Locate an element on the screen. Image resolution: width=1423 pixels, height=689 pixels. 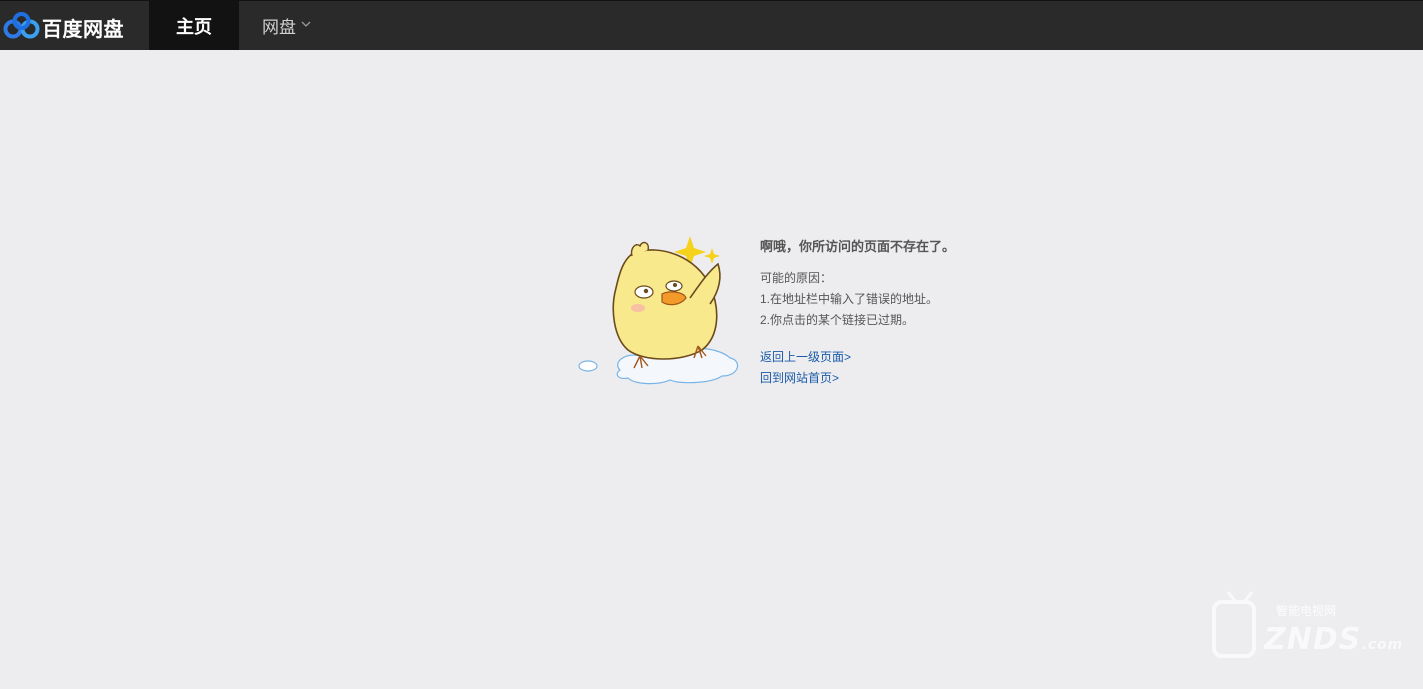
home-link: 回到网站首页> is located at coordinates (805, 378).